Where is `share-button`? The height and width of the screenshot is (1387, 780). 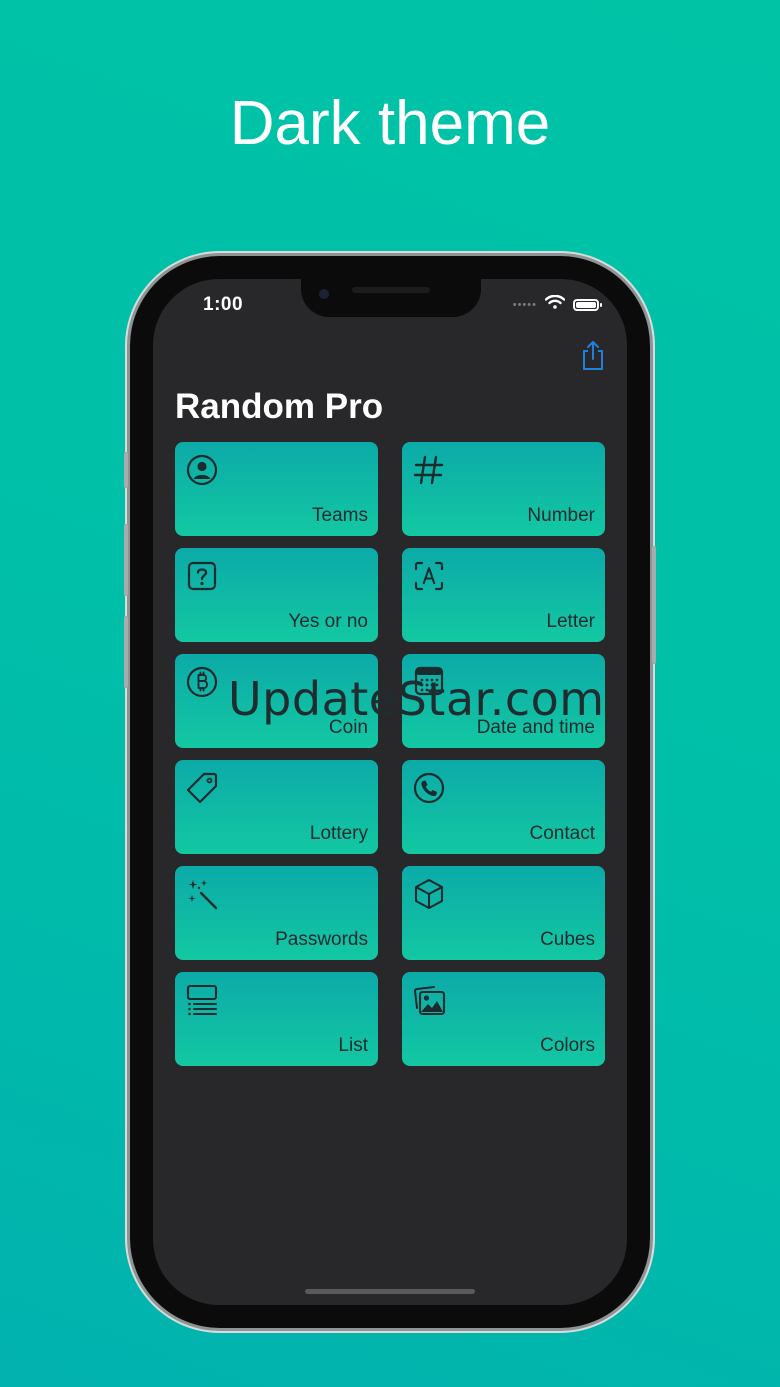 share-button is located at coordinates (593, 355).